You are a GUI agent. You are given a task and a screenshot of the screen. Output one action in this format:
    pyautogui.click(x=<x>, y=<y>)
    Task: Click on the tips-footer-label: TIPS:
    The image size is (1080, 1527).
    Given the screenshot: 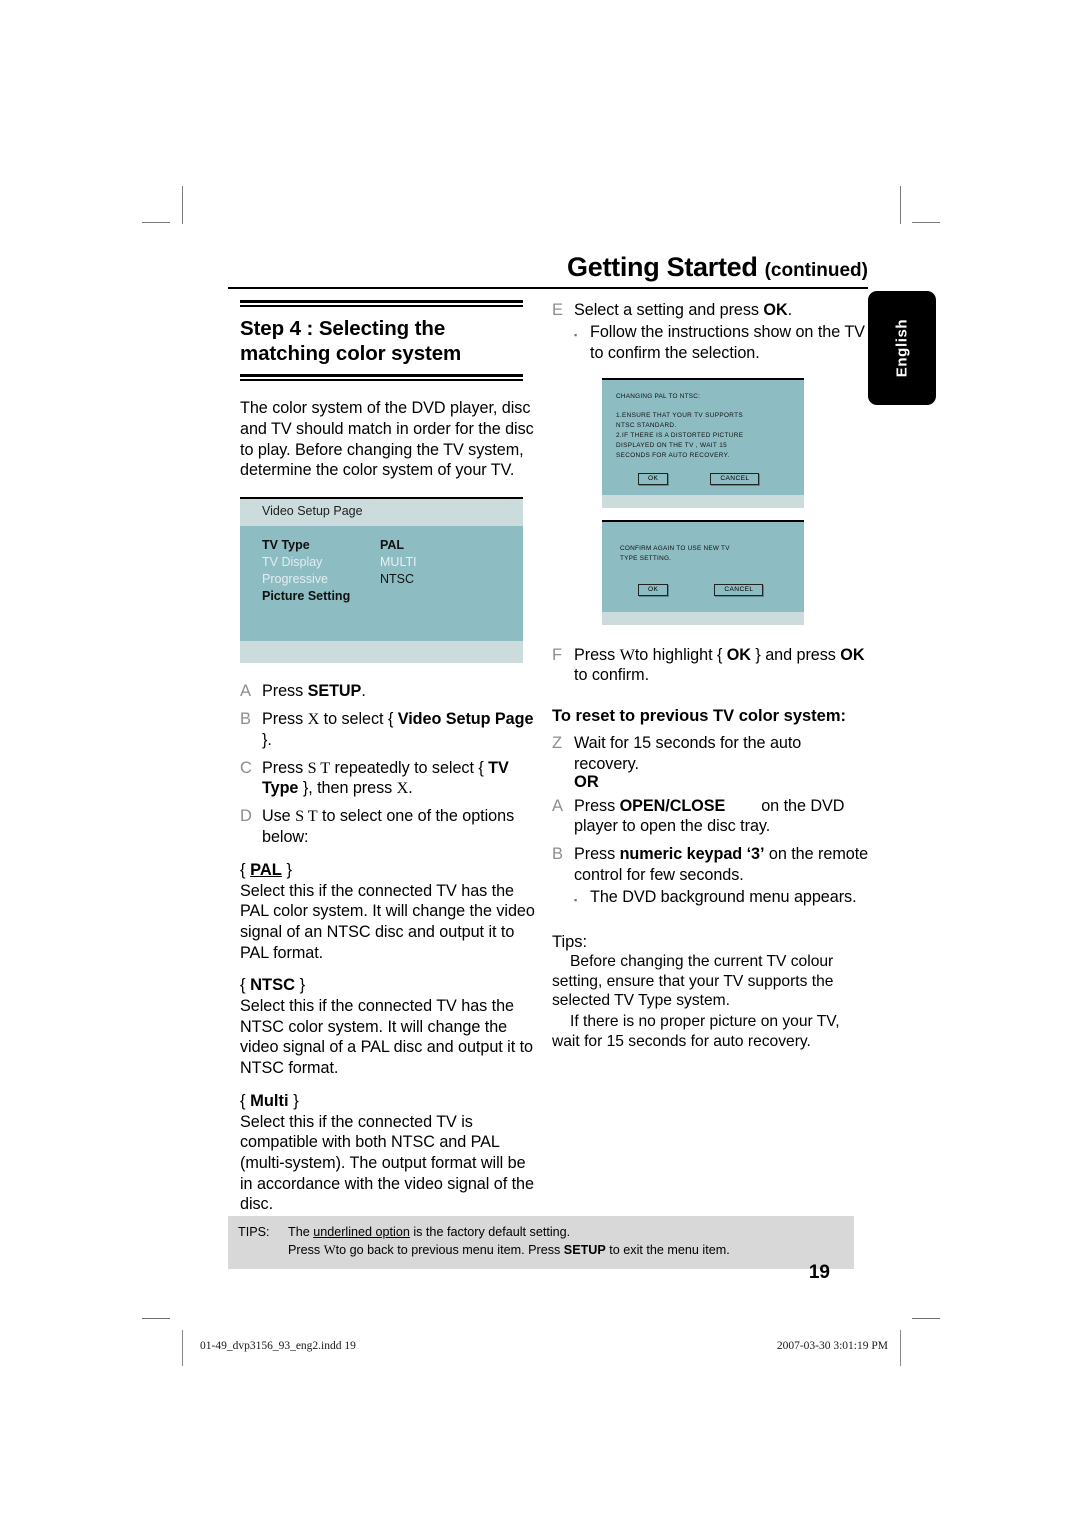 What is the action you would take?
    pyautogui.click(x=254, y=1232)
    